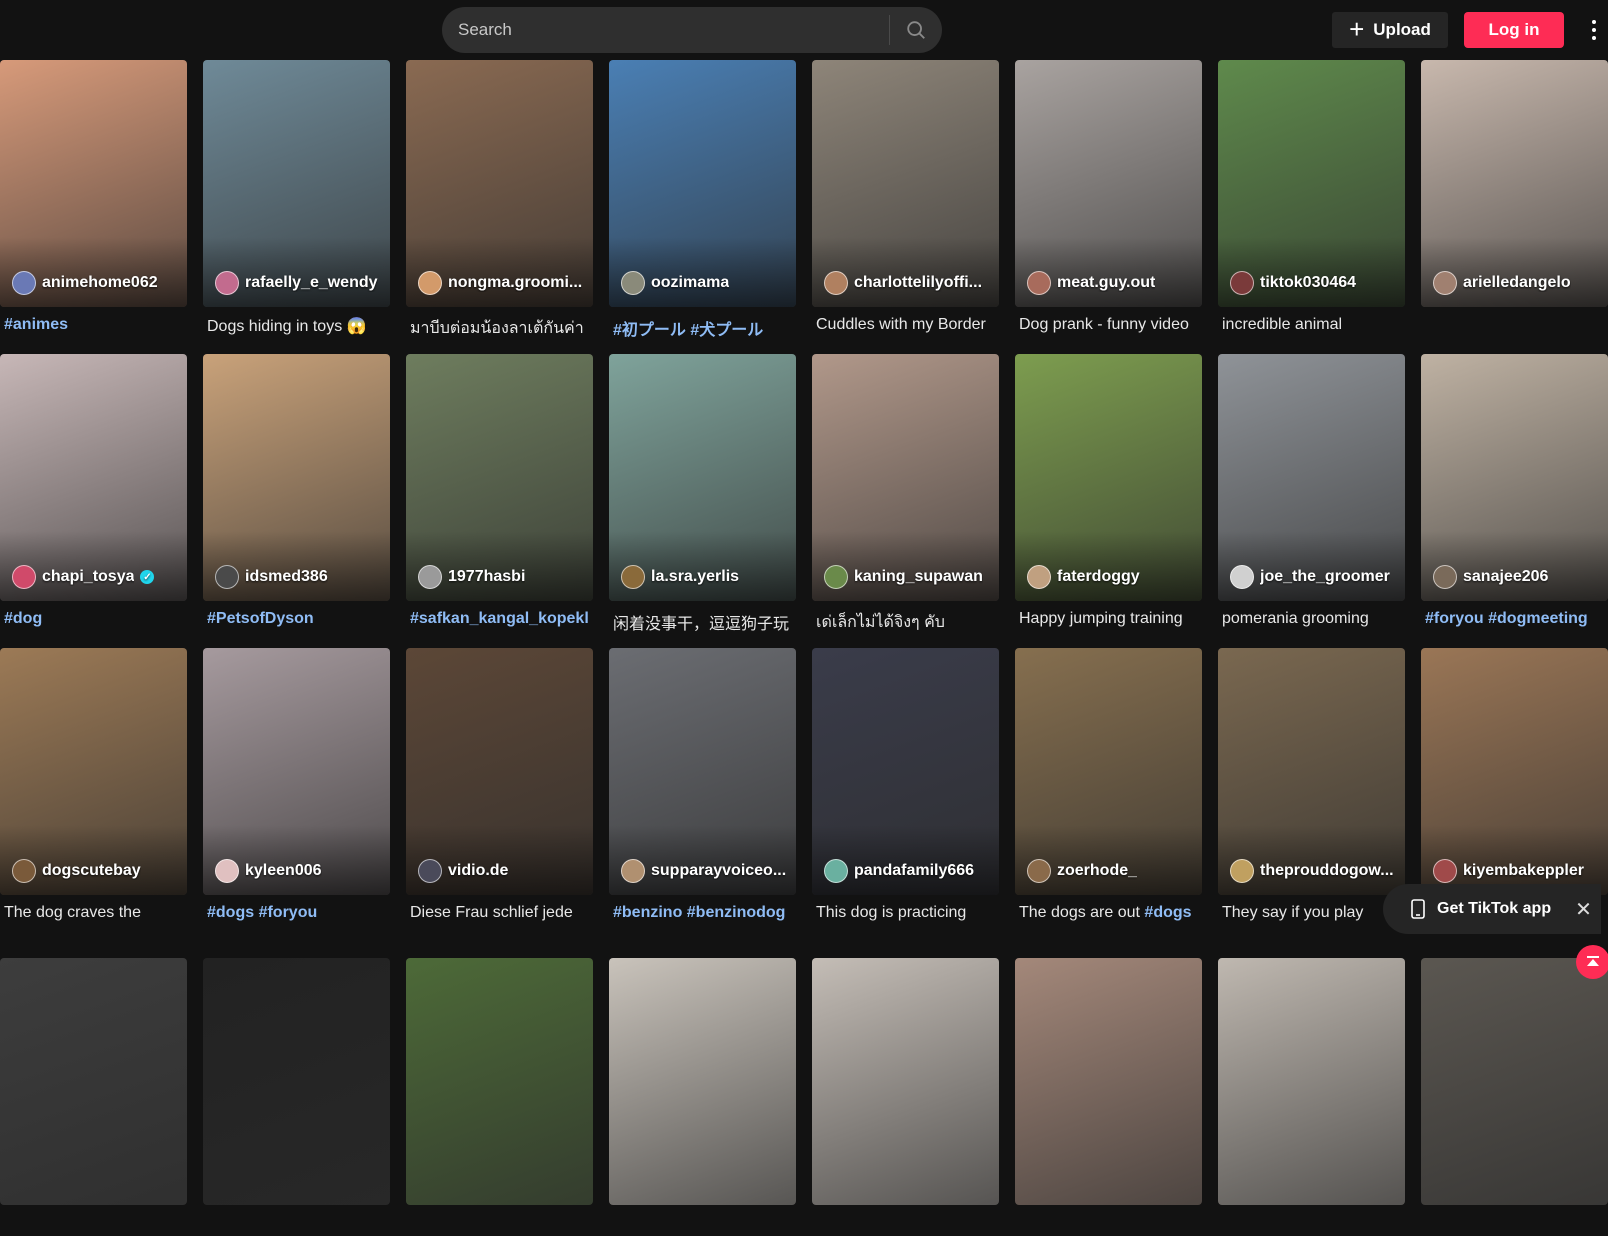  Describe the element at coordinates (665, 30) in the screenshot. I see `search-input` at that location.